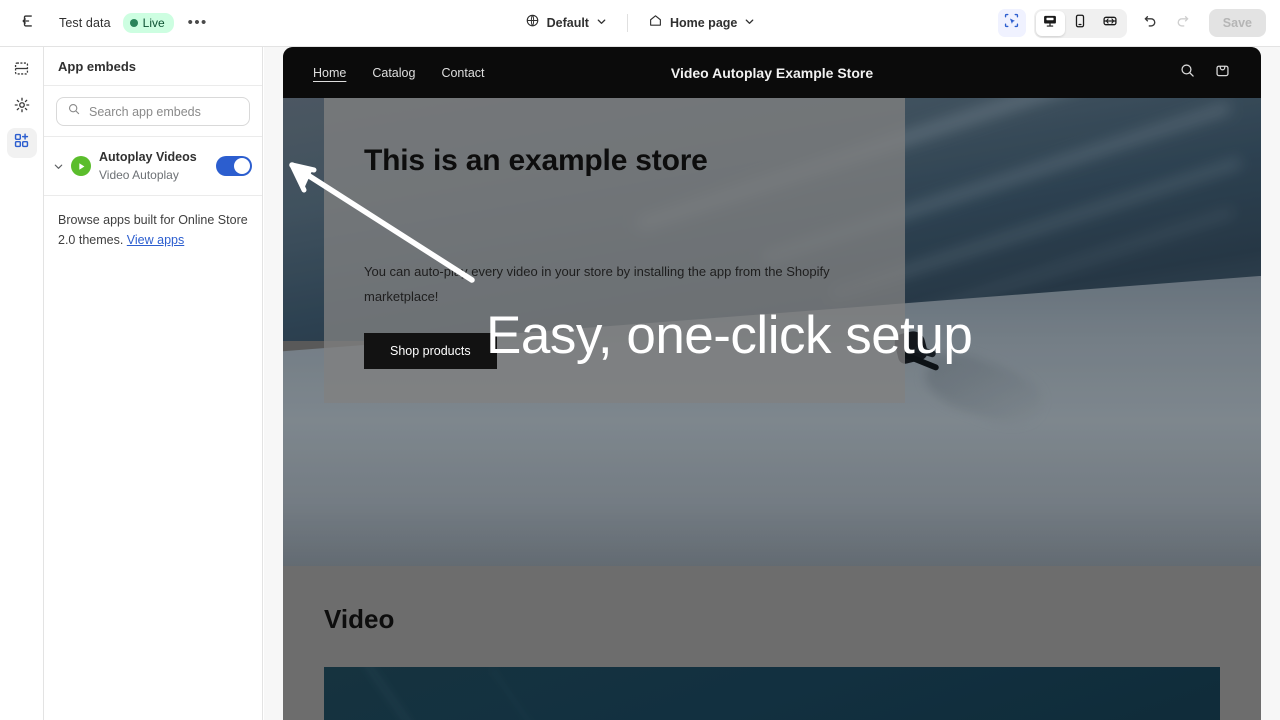 The height and width of the screenshot is (720, 1280). I want to click on redo-icon, so click(1182, 23).